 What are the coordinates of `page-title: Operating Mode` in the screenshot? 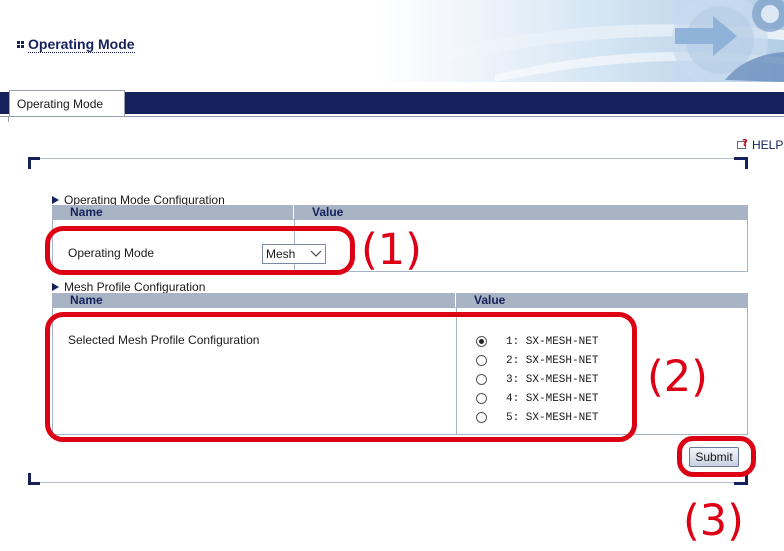 It's located at (76, 44).